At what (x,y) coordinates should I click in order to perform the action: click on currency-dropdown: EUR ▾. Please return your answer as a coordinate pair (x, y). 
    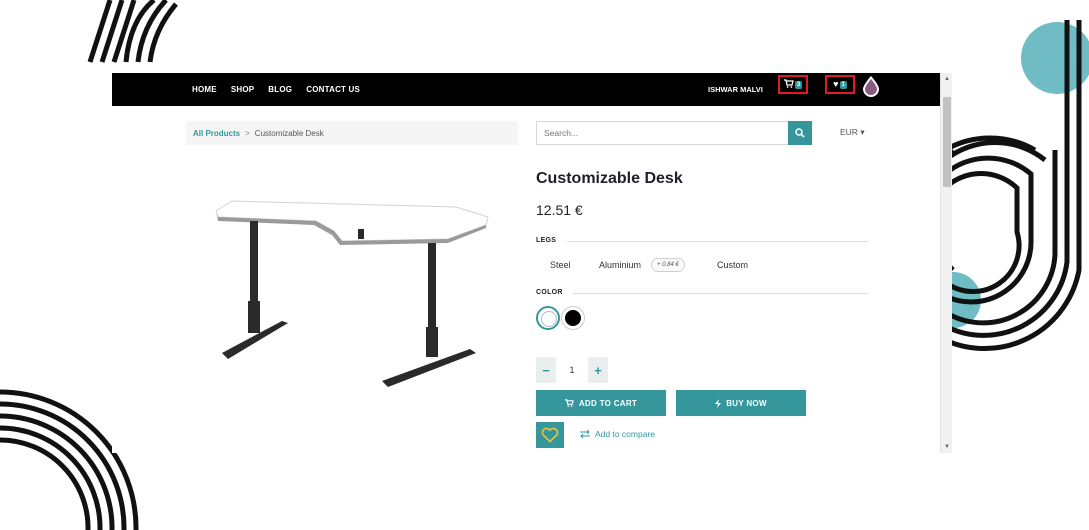
    Looking at the image, I should click on (852, 132).